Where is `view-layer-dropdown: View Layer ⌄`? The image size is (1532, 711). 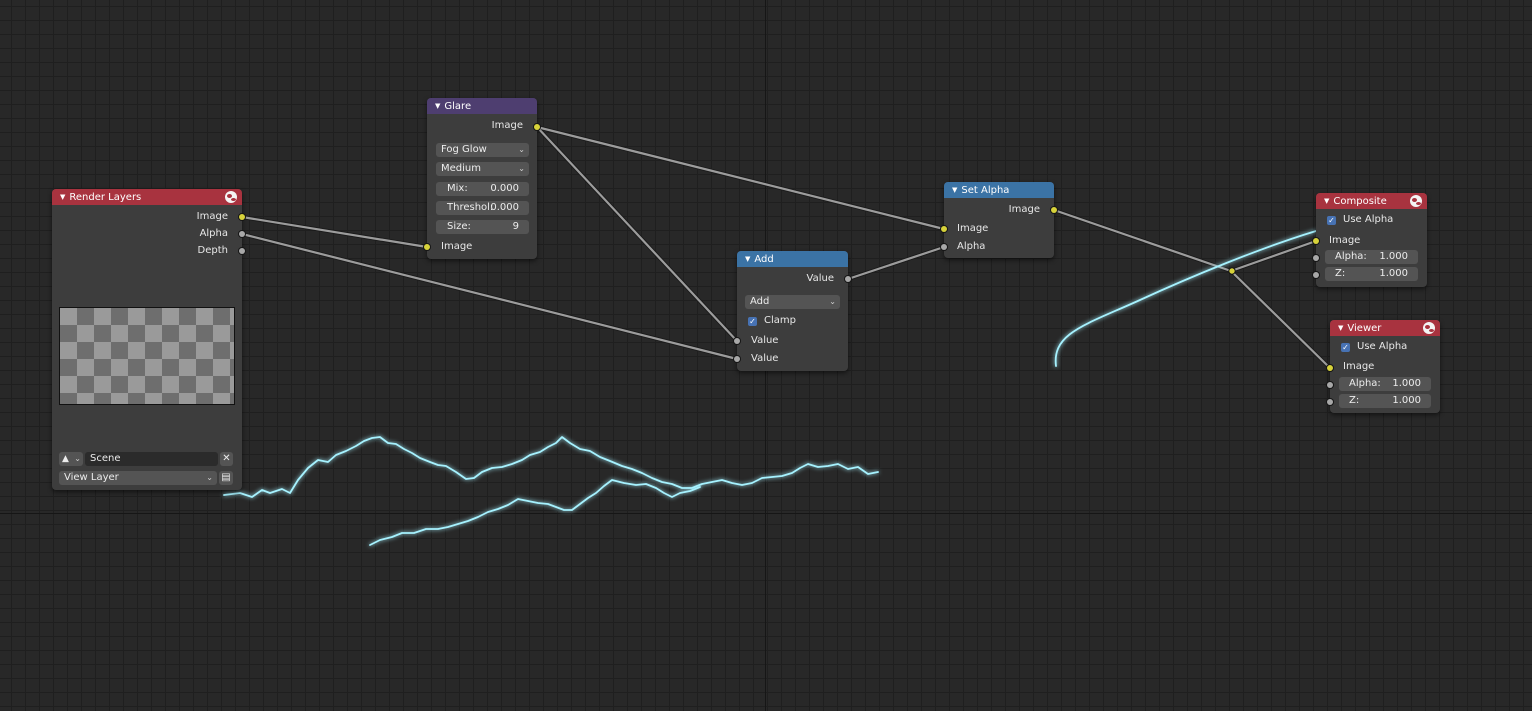
view-layer-dropdown: View Layer ⌄ is located at coordinates (138, 478).